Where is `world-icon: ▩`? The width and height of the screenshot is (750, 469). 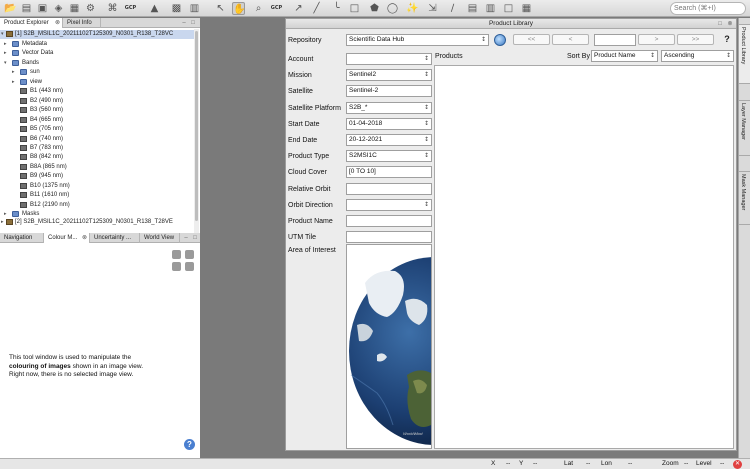 world-icon: ▩ is located at coordinates (176, 8).